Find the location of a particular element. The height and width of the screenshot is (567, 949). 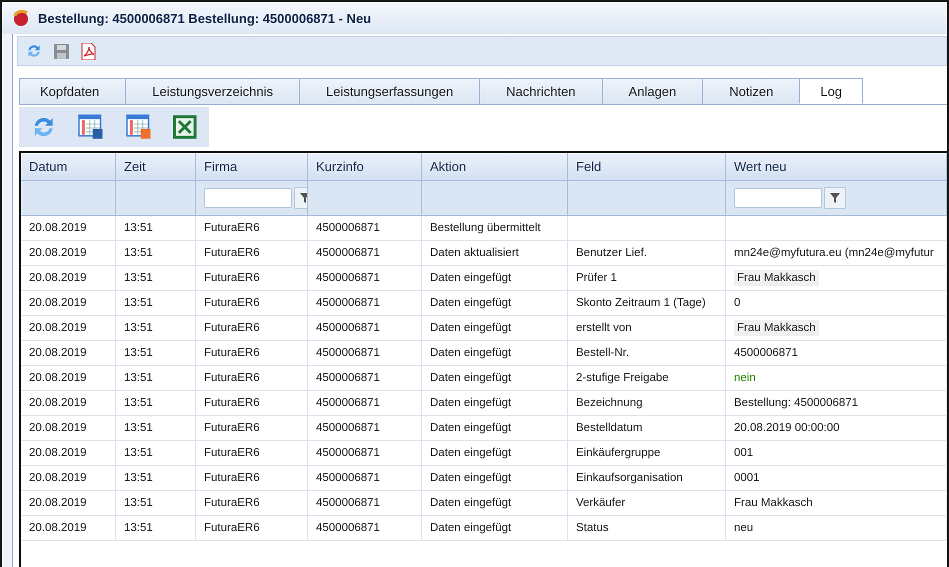

tab: Leistungserfassungen is located at coordinates (389, 91).